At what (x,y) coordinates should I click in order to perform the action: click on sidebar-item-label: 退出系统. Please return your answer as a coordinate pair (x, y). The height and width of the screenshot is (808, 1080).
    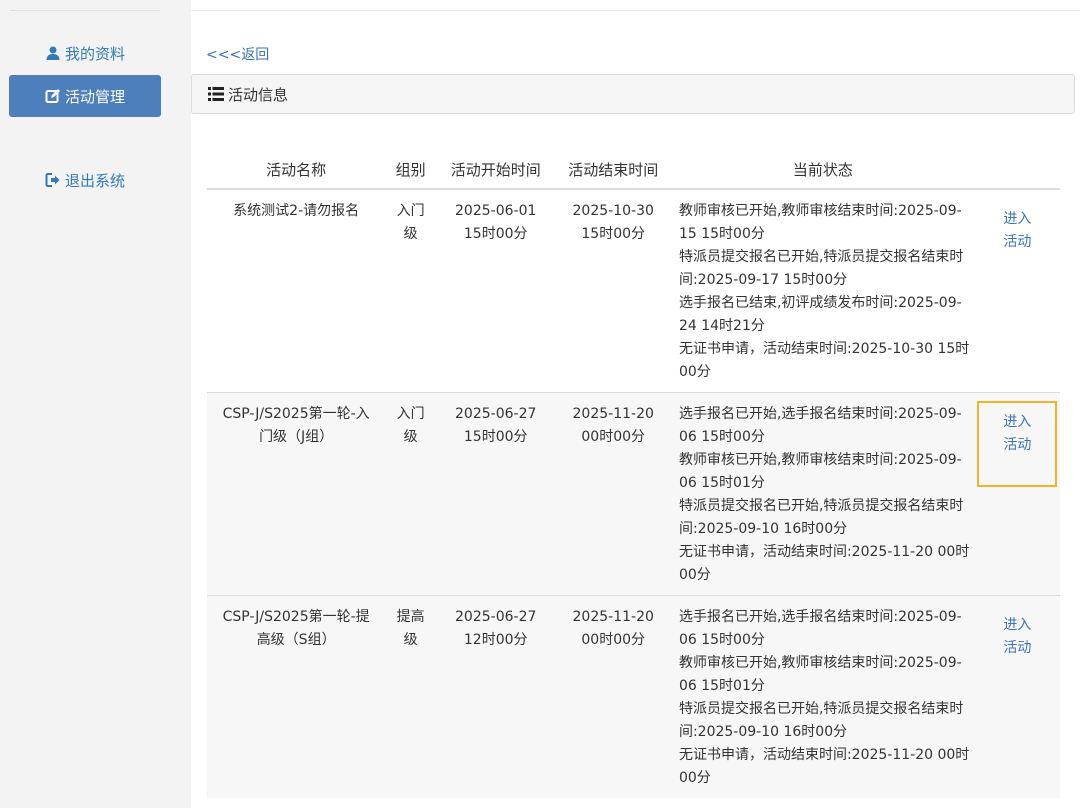
    Looking at the image, I should click on (94, 180).